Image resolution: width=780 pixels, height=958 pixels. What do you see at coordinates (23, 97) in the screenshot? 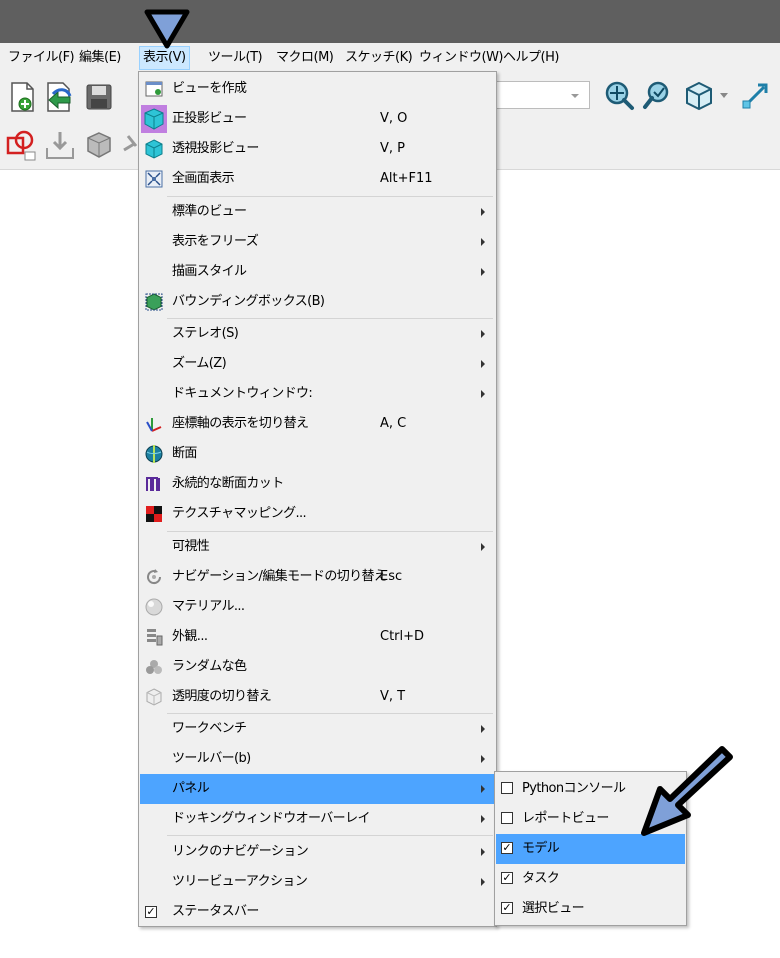
I see `new-document-icon` at bounding box center [23, 97].